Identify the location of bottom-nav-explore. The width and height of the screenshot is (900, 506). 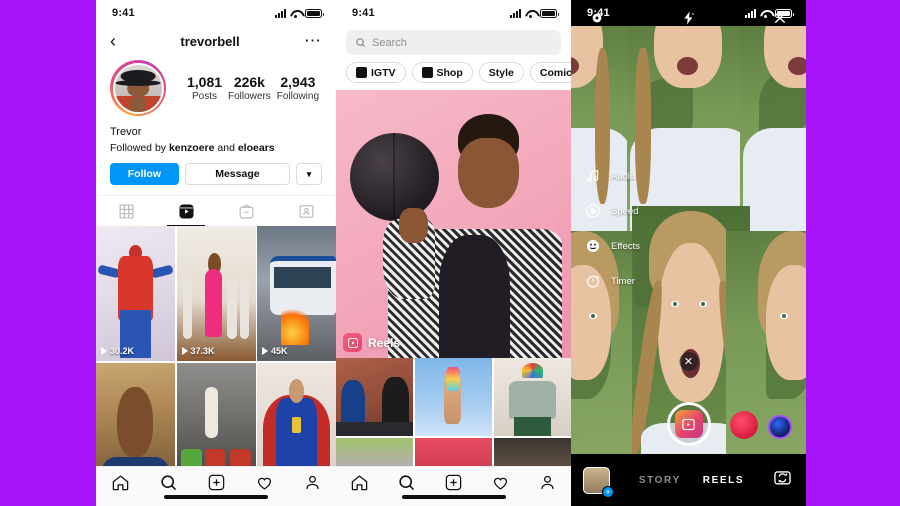
(453, 486).